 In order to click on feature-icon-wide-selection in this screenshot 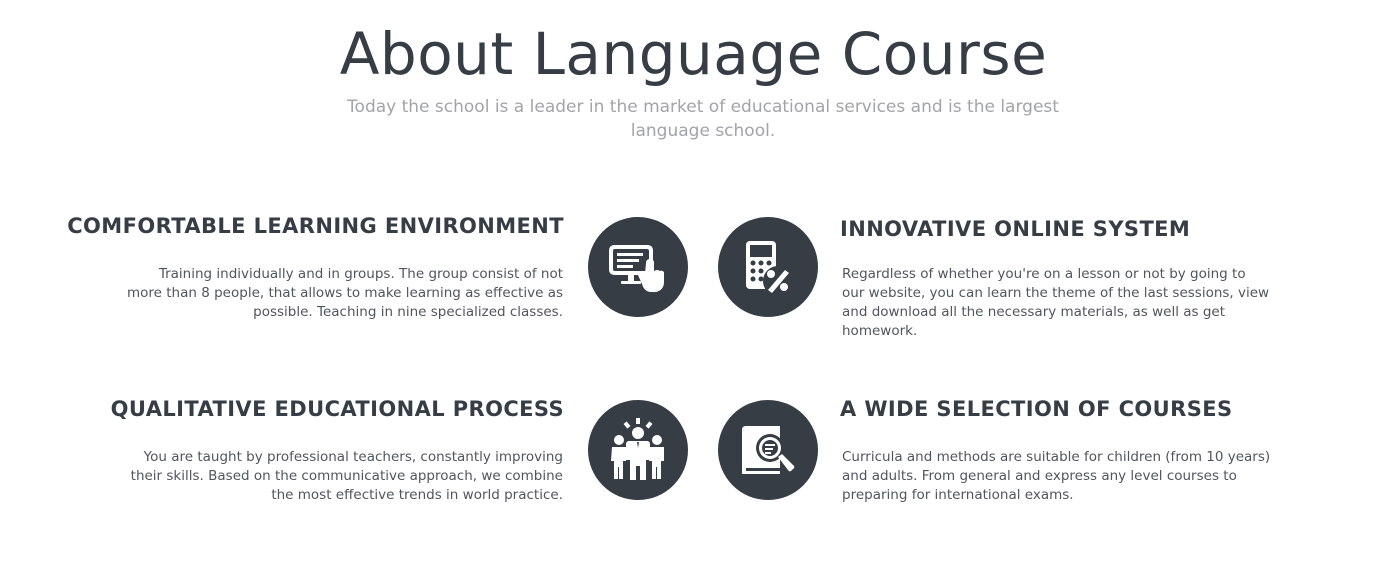, I will do `click(768, 450)`.